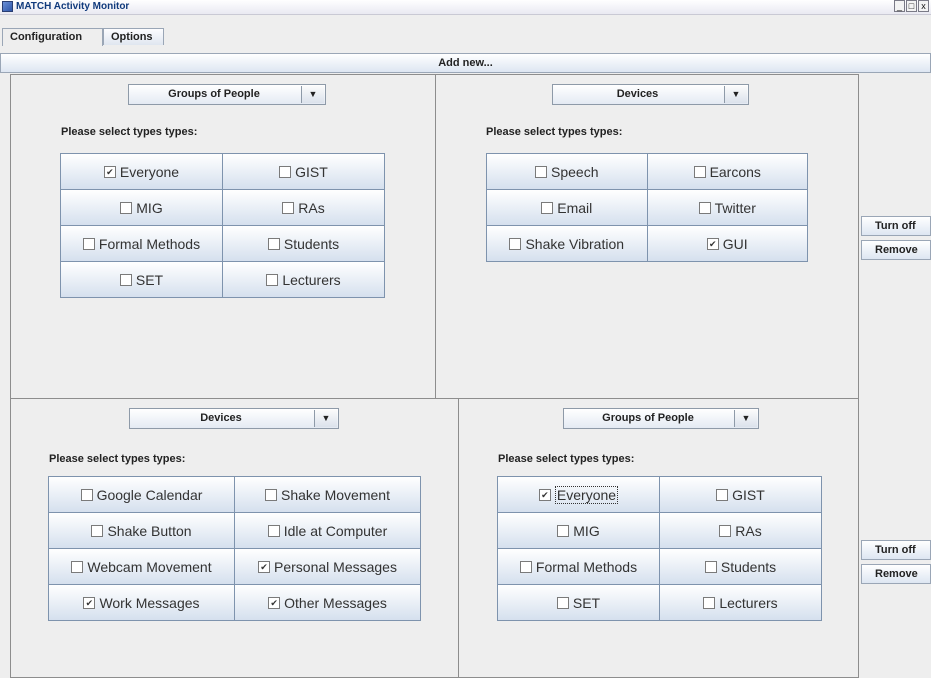 This screenshot has width=931, height=678. What do you see at coordinates (73, 6) in the screenshot?
I see `window-title: MATCH Activity Monitor` at bounding box center [73, 6].